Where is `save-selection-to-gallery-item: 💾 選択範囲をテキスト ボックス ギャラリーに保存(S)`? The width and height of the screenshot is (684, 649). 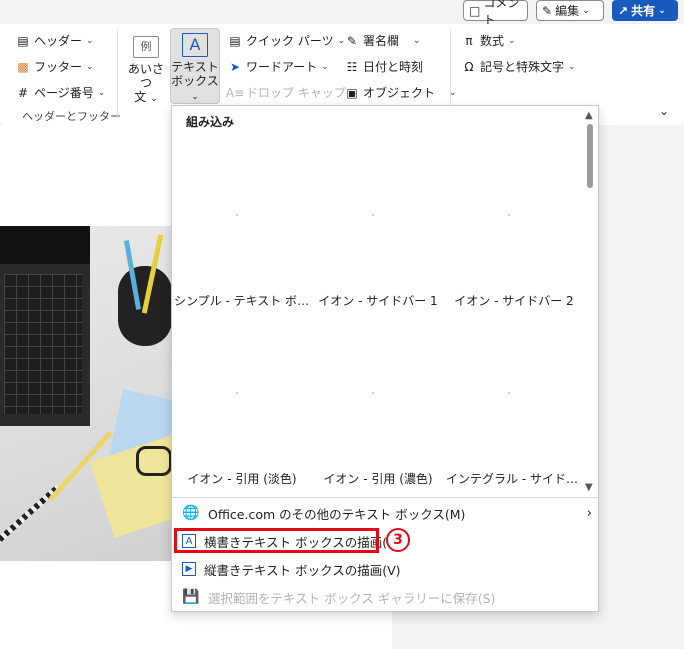
save-selection-to-gallery-item: 💾 選択範囲をテキスト ボックス ギャラリーに保存(S) is located at coordinates (387, 597).